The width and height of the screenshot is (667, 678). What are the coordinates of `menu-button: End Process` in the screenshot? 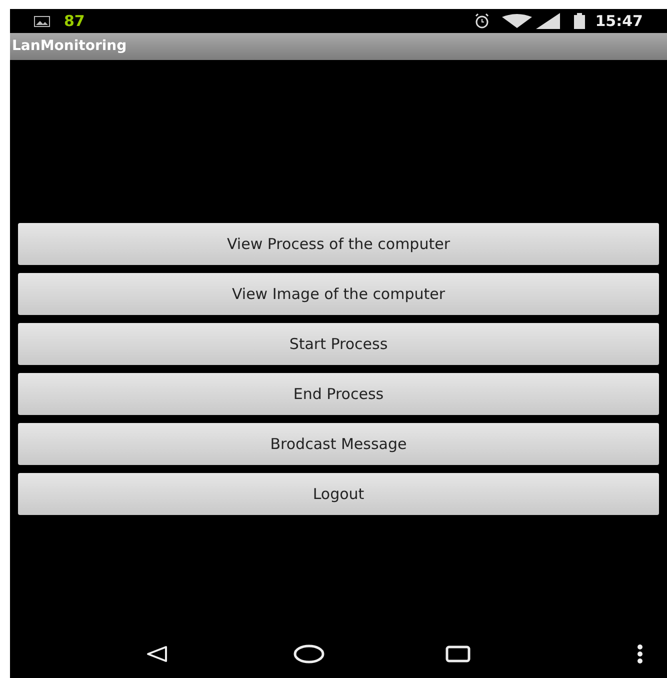 It's located at (338, 394).